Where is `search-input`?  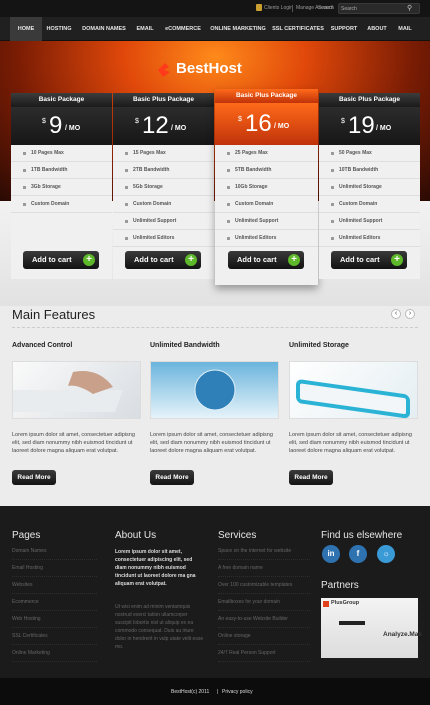 search-input is located at coordinates (372, 8).